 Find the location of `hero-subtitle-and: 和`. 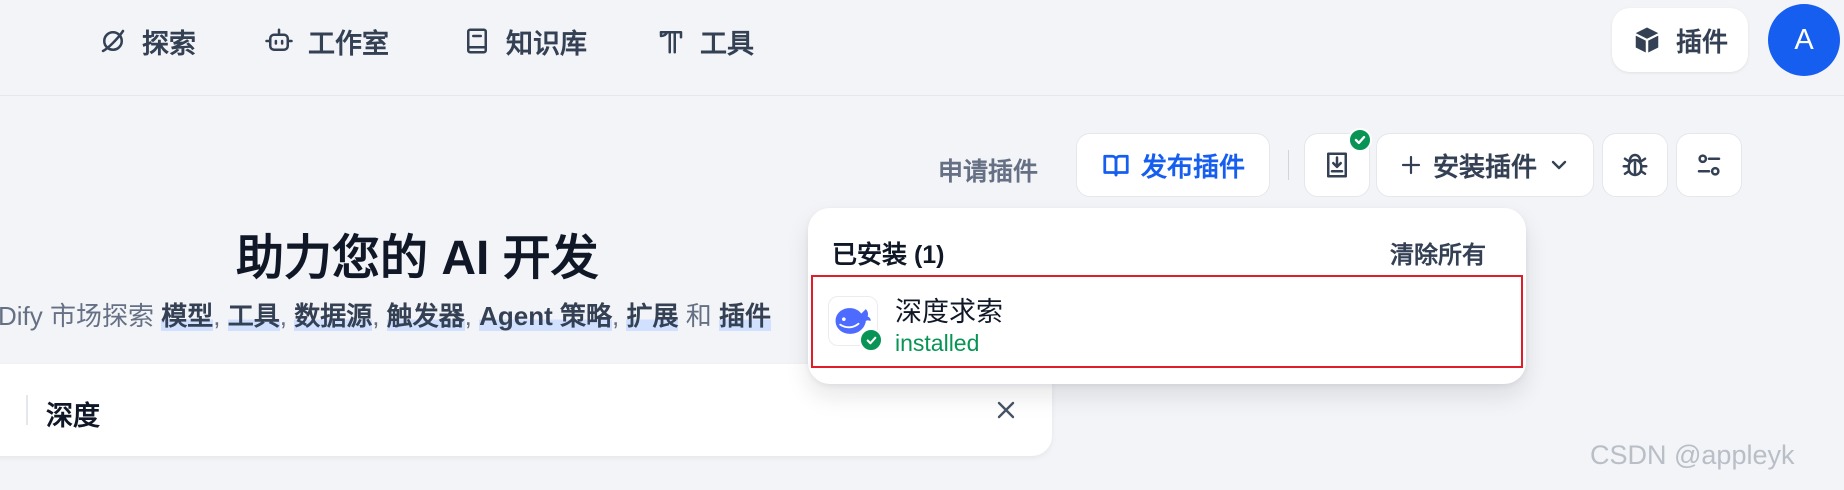

hero-subtitle-and: 和 is located at coordinates (698, 316).